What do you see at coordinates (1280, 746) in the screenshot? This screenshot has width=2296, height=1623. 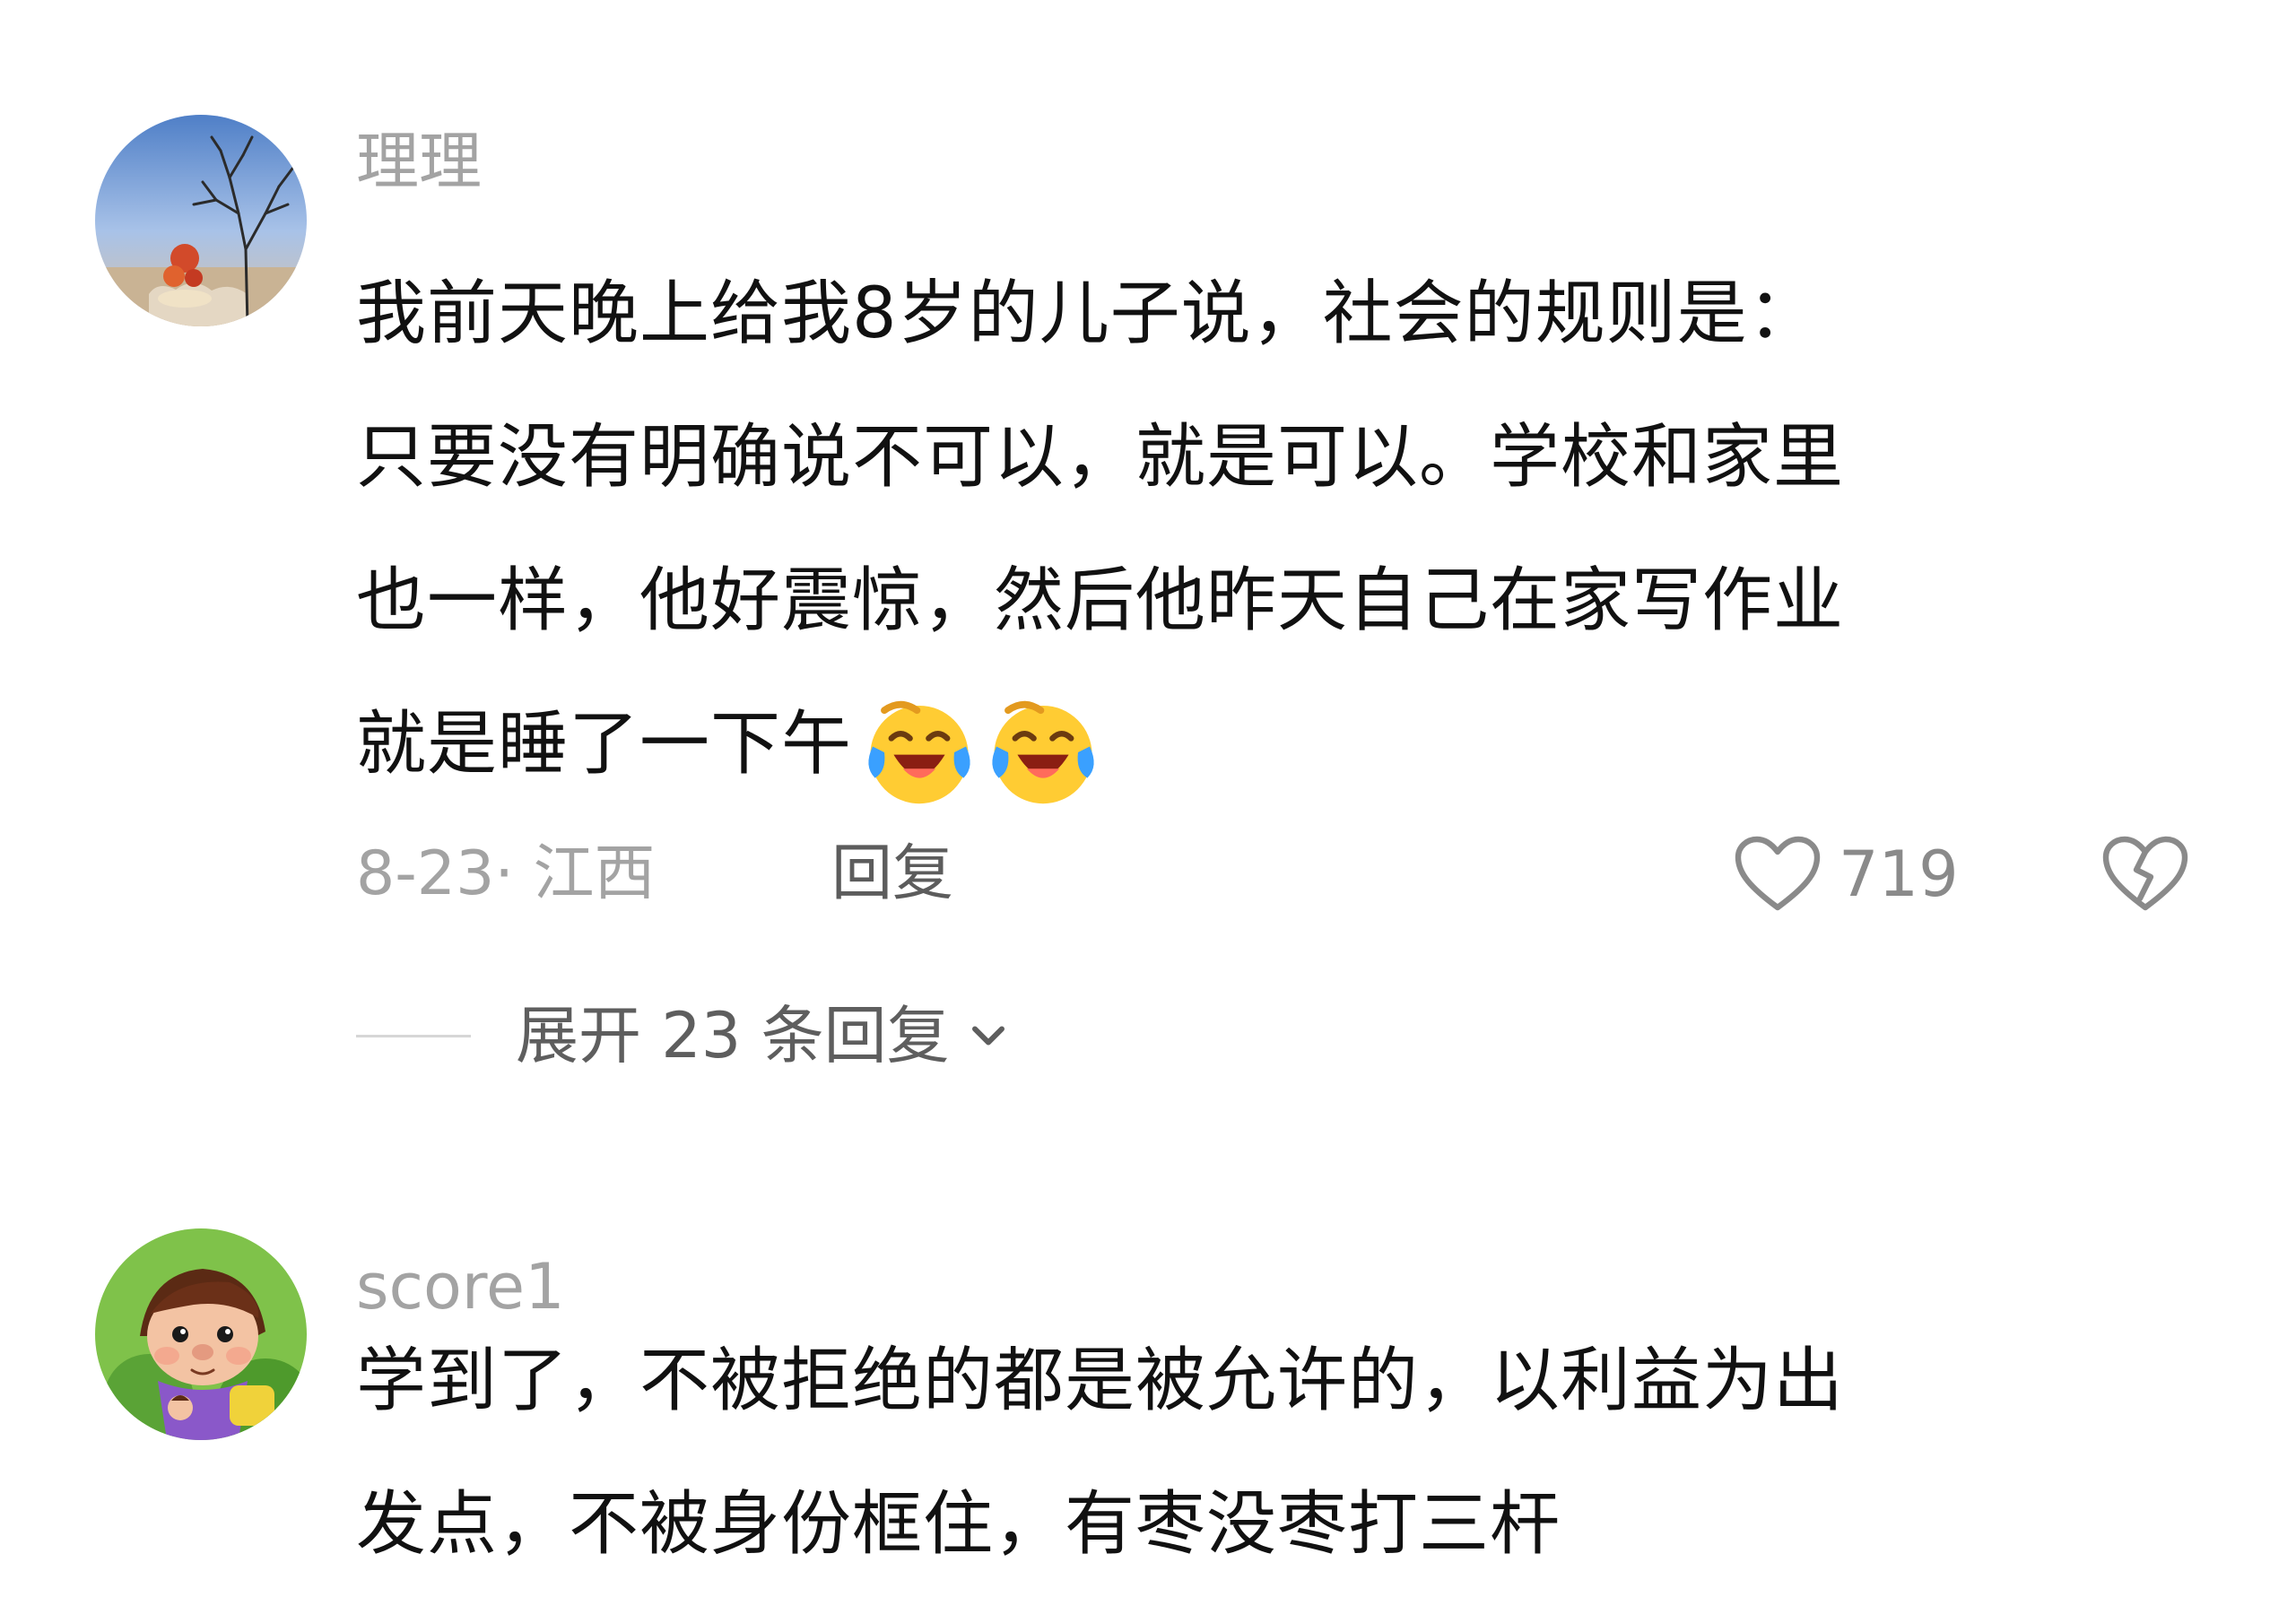 I see `comment-line-with-emoji: 就是睡了一下午` at bounding box center [1280, 746].